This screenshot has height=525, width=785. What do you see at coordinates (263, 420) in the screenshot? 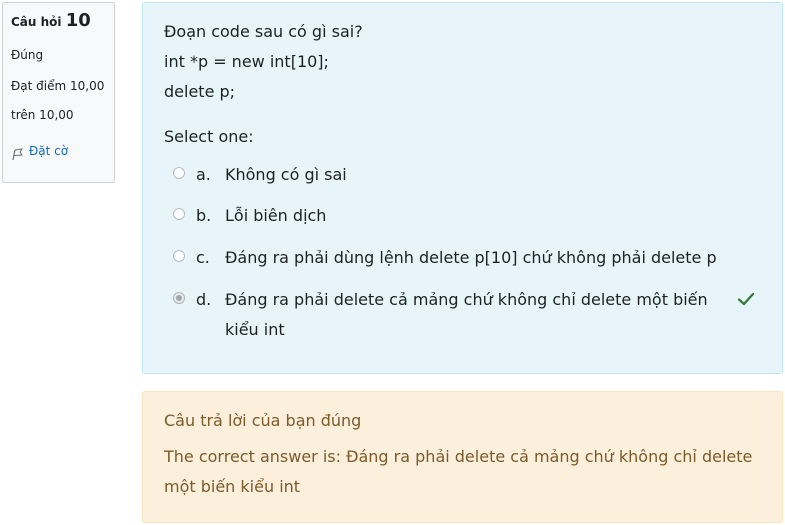
I see `feedback-result: Câu trả lời của bạn đúng` at bounding box center [263, 420].